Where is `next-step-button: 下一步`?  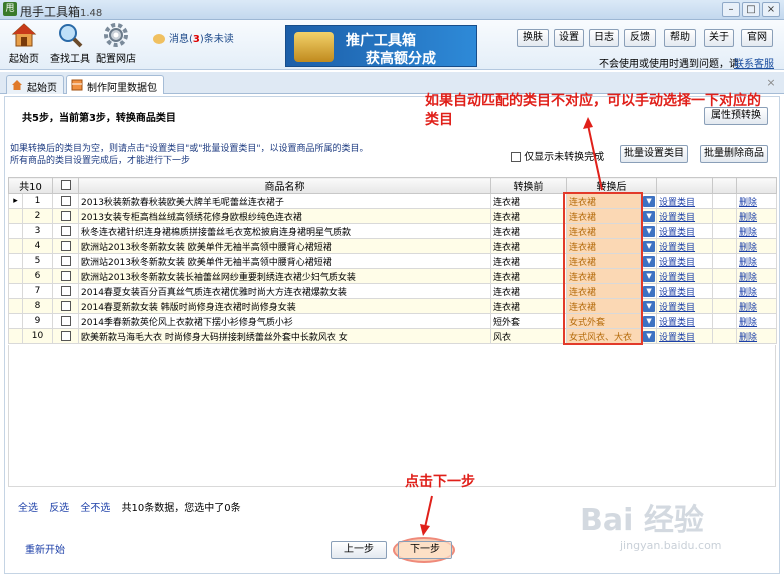
next-step-button: 下一步 is located at coordinates (425, 550).